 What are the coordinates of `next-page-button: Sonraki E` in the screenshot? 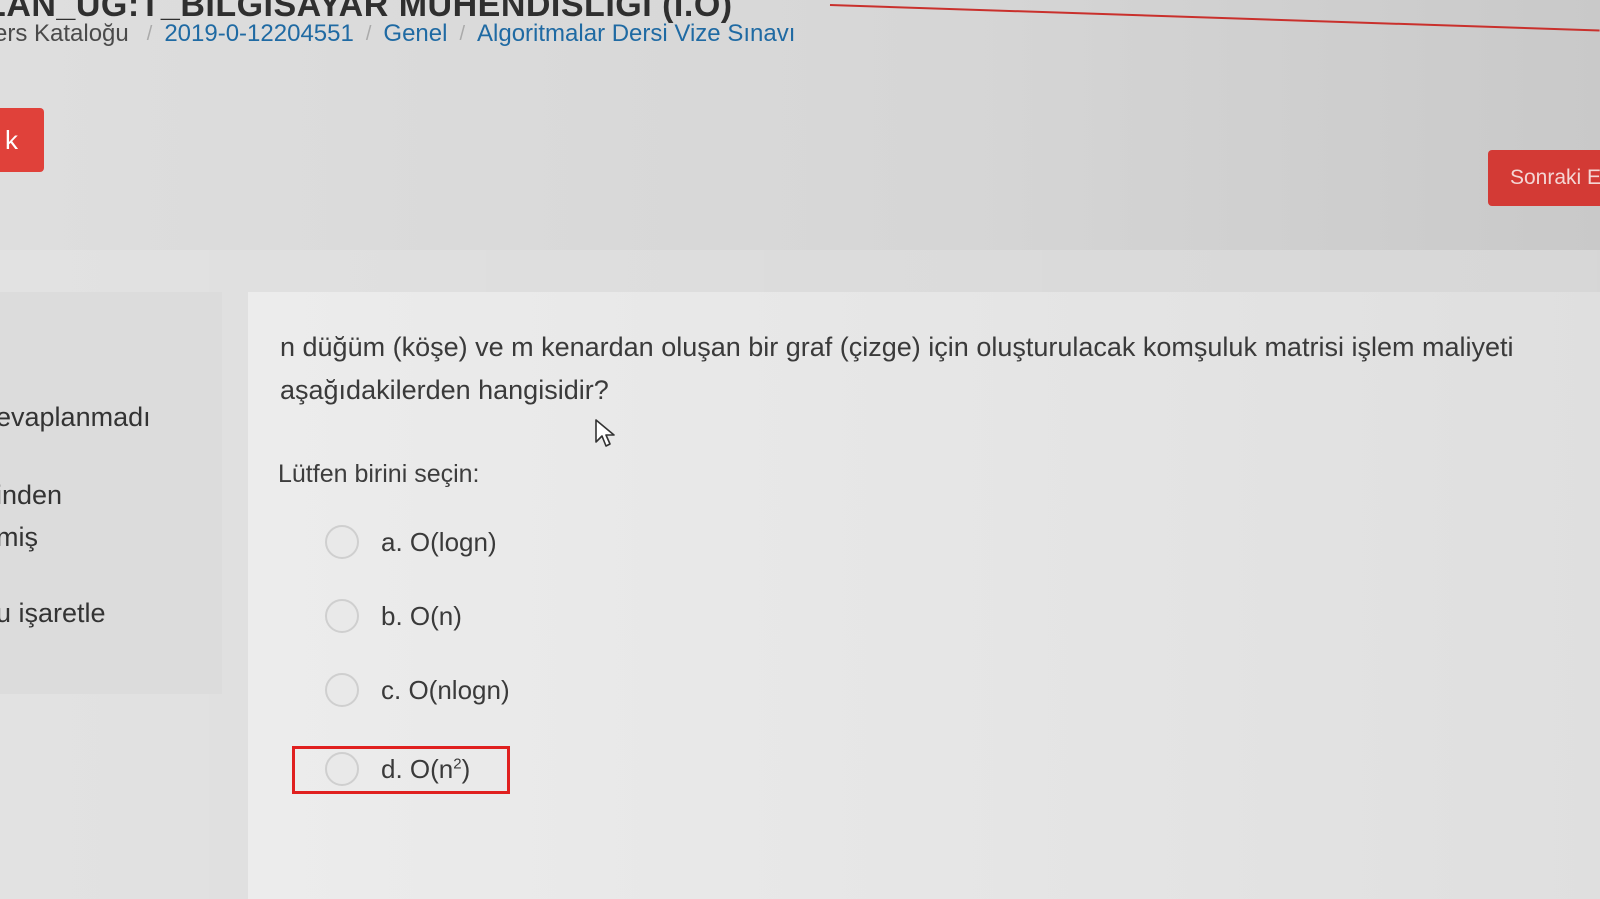 It's located at (1544, 178).